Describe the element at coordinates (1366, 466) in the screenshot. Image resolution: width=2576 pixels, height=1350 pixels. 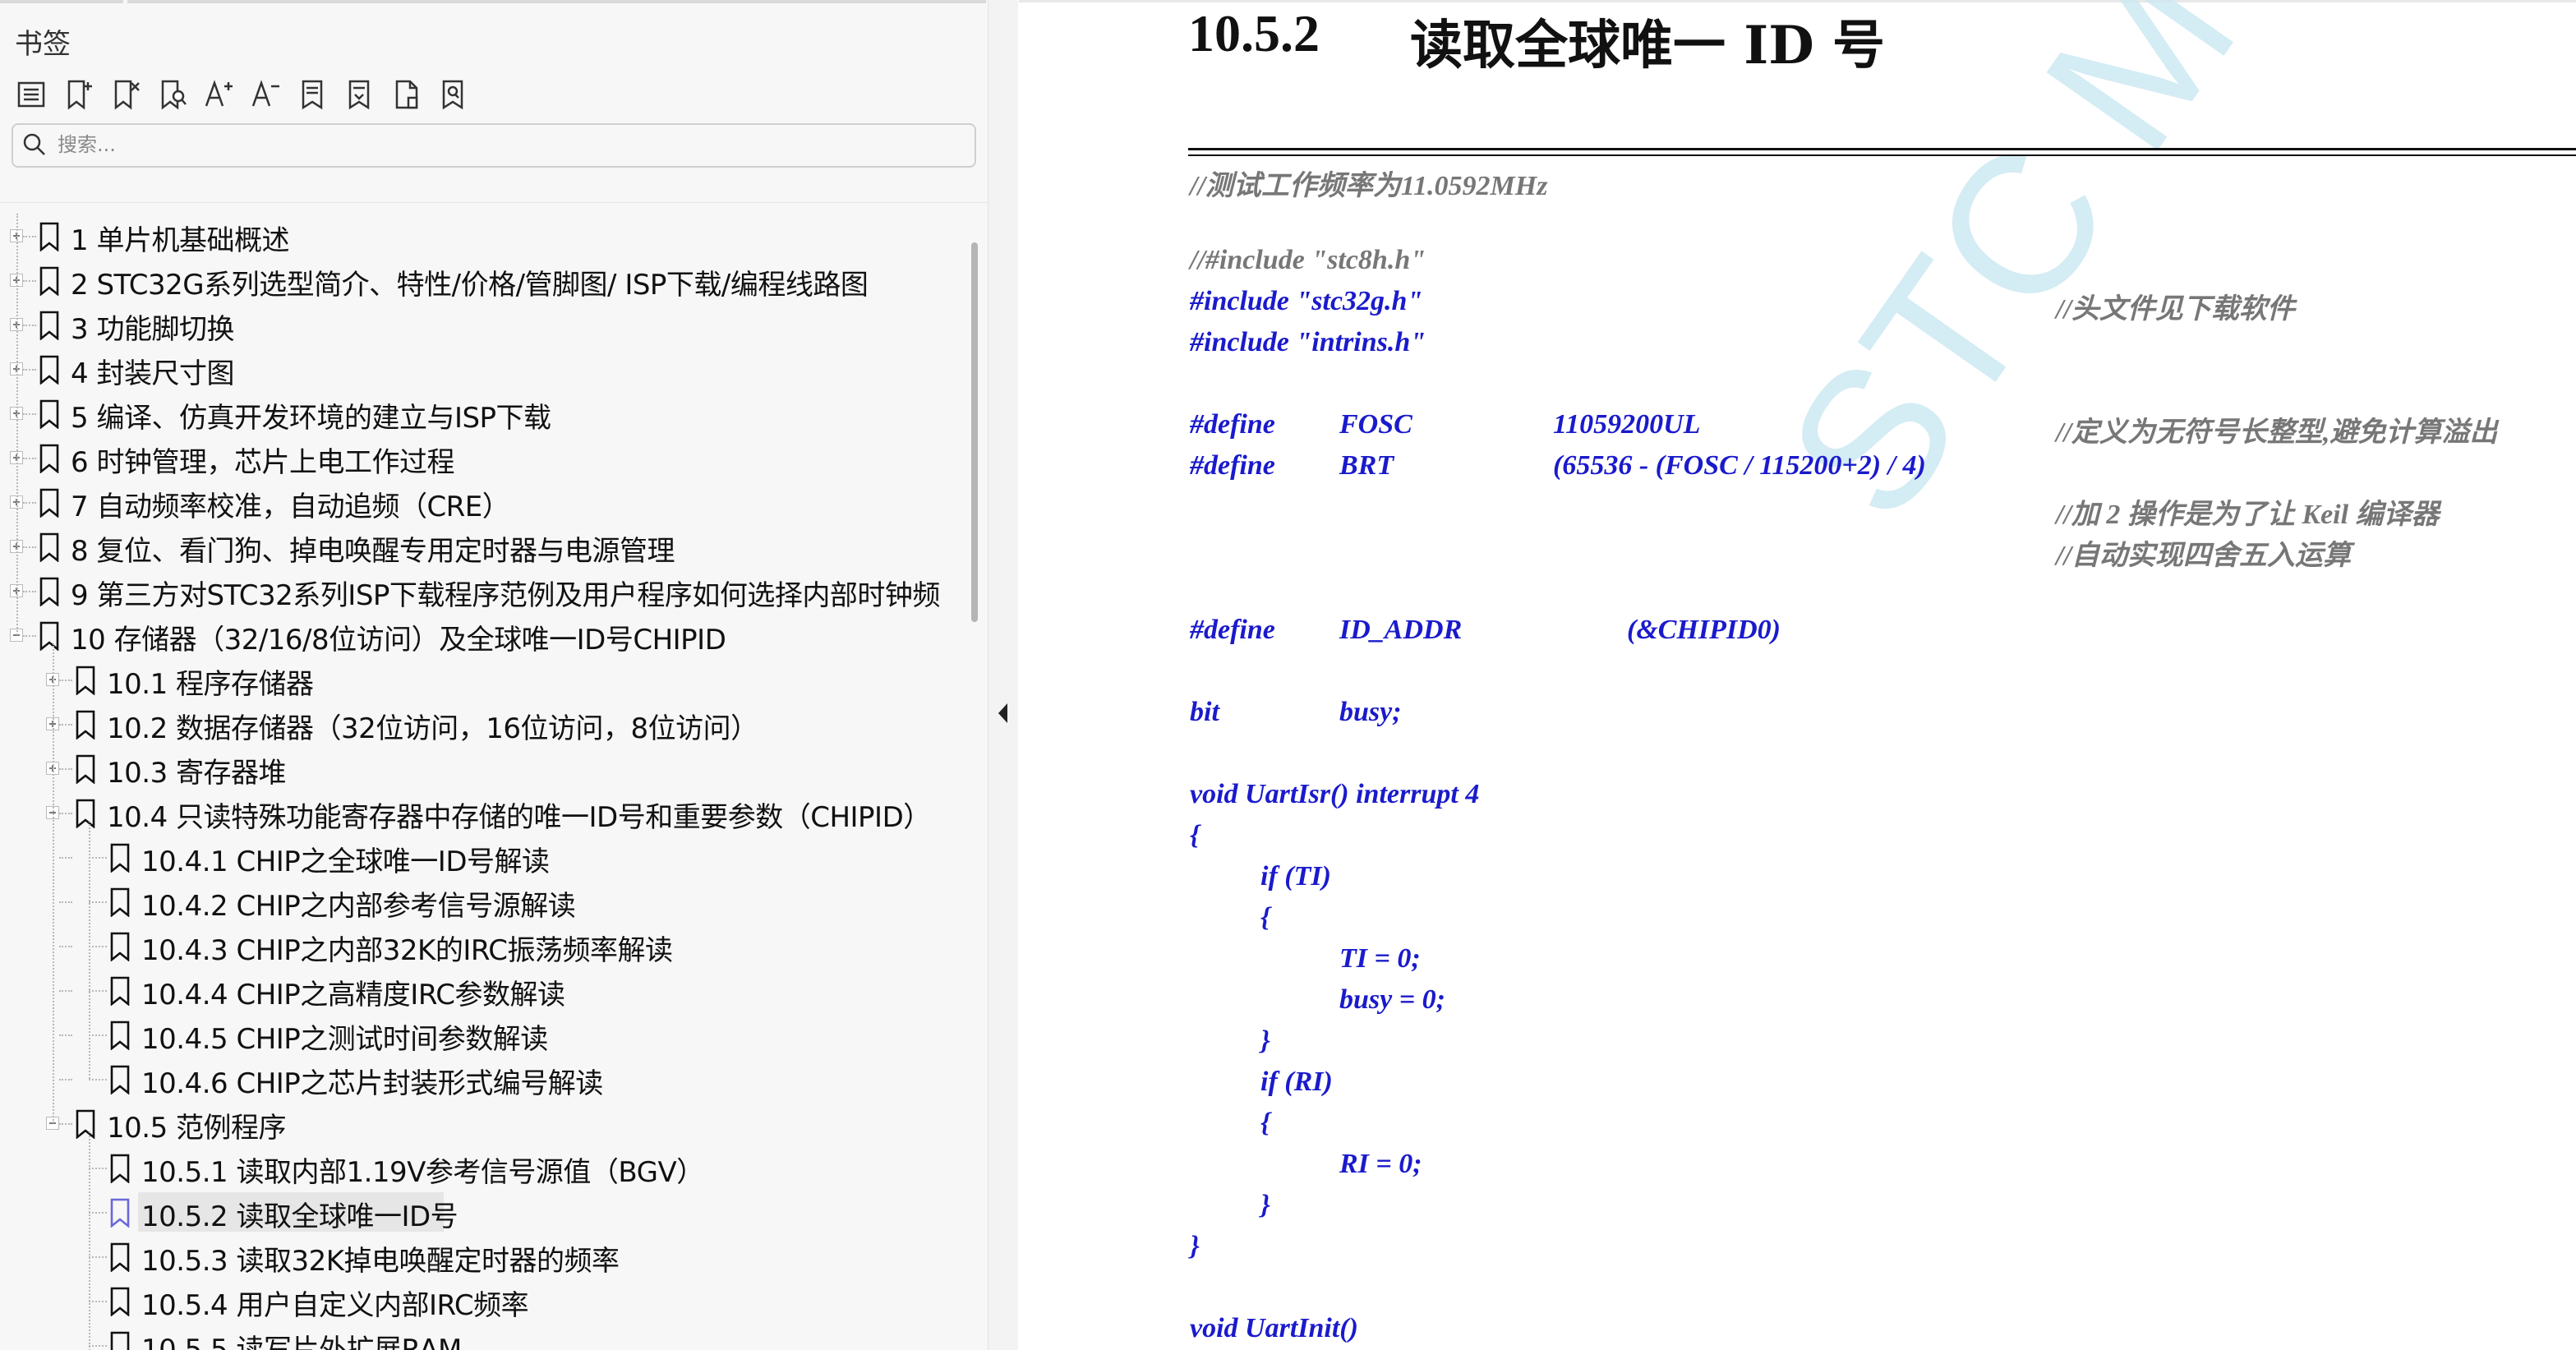
I see `code-line: BRT` at that location.